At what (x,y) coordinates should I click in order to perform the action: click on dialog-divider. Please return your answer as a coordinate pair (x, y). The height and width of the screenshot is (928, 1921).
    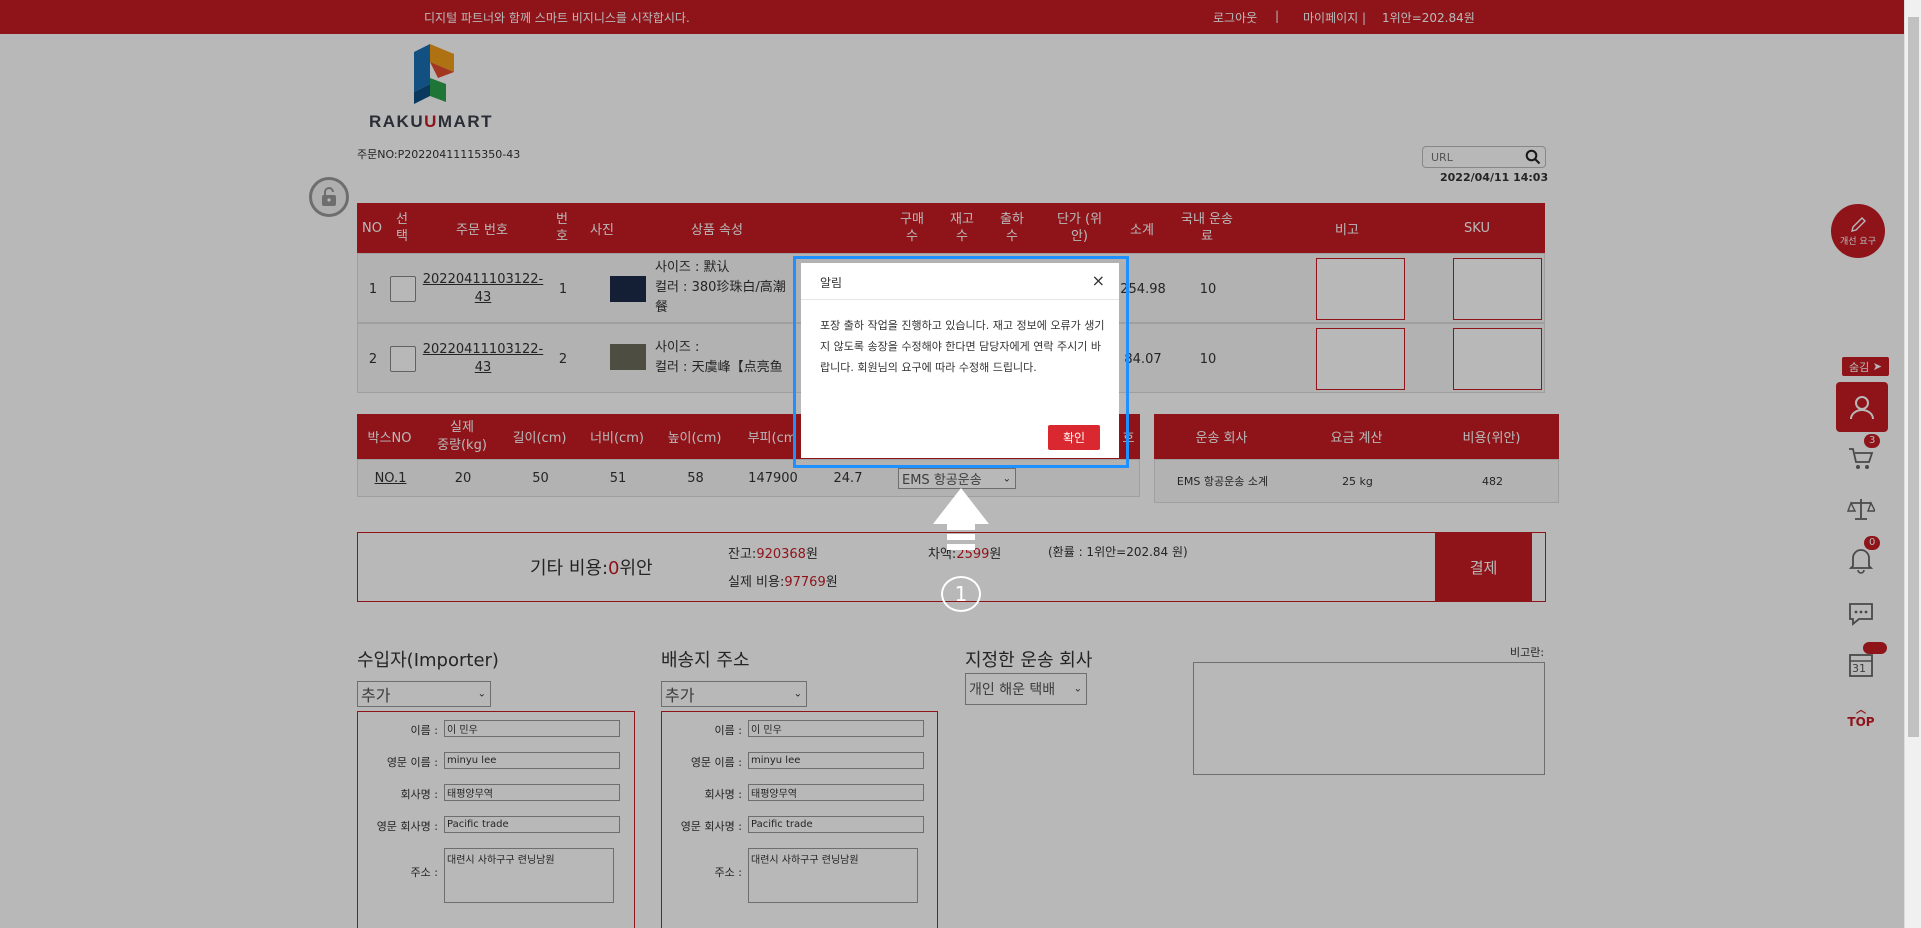
    Looking at the image, I should click on (960, 299).